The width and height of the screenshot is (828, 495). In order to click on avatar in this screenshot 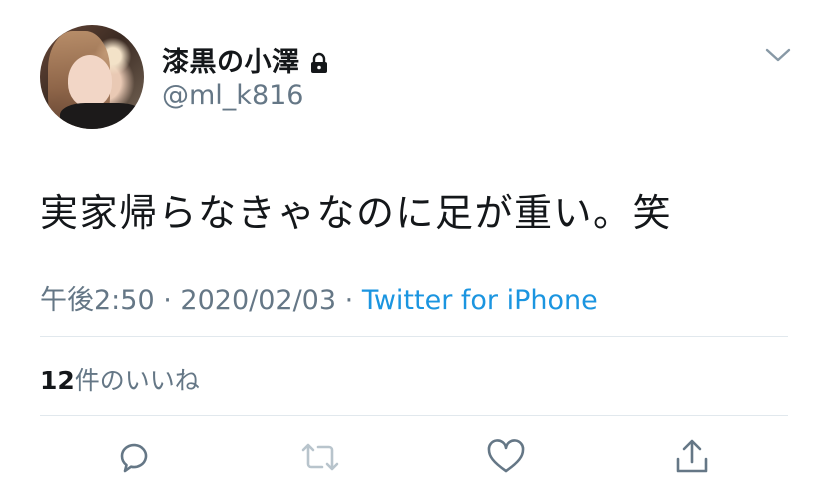, I will do `click(92, 77)`.